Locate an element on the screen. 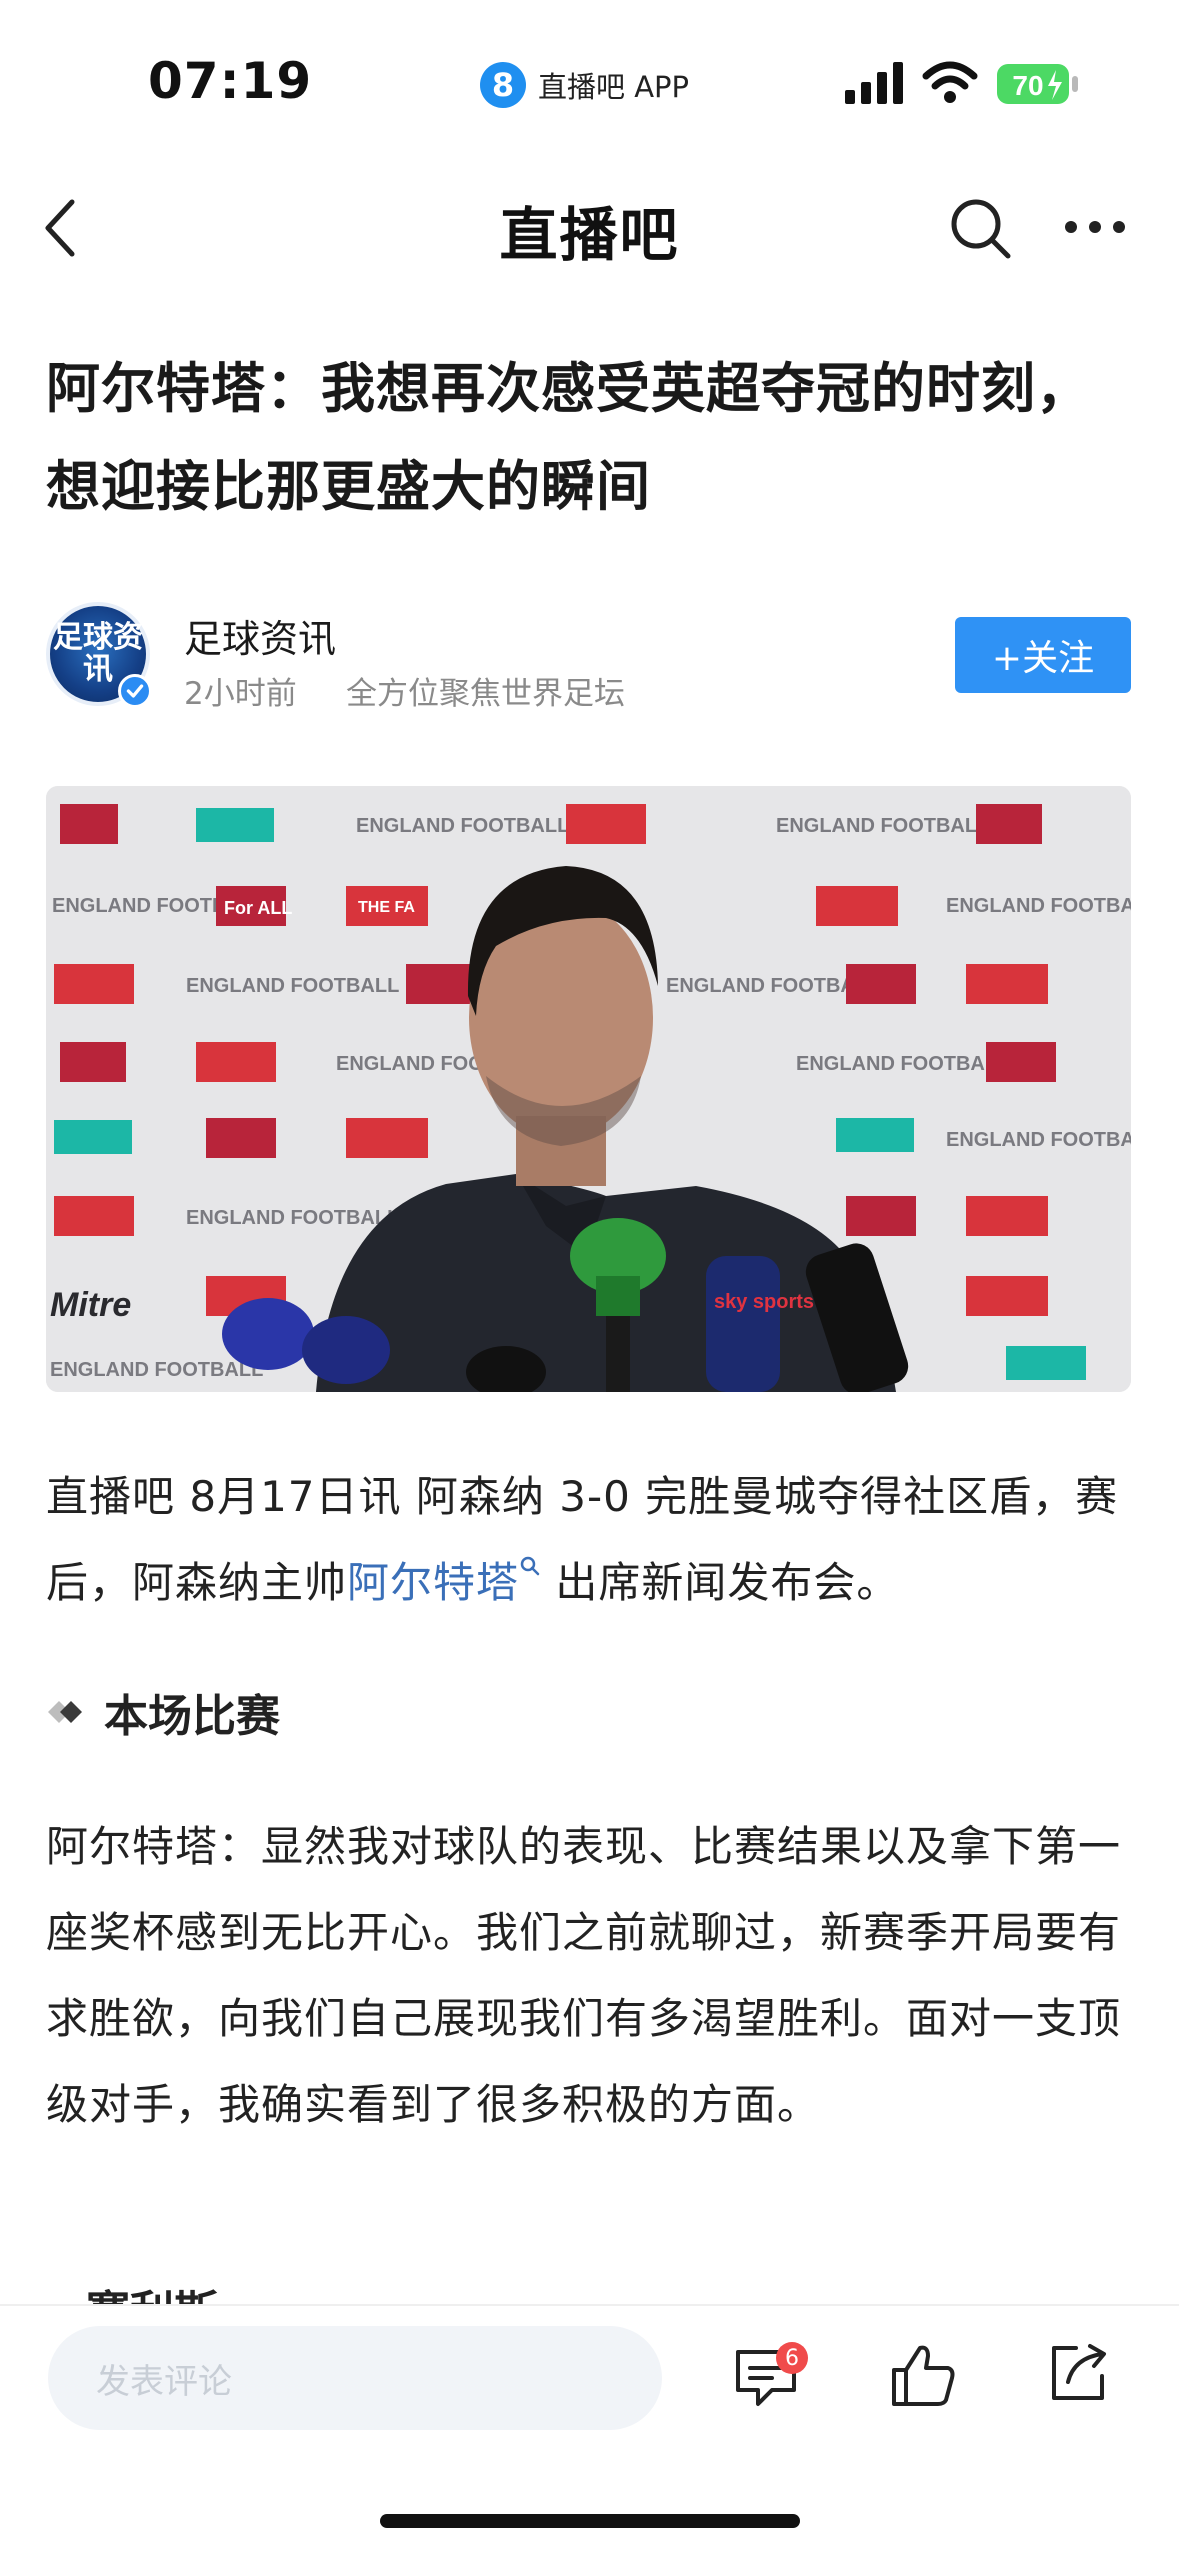 This screenshot has height=2558, width=1179. search-link-icon is located at coordinates (530, 1566).